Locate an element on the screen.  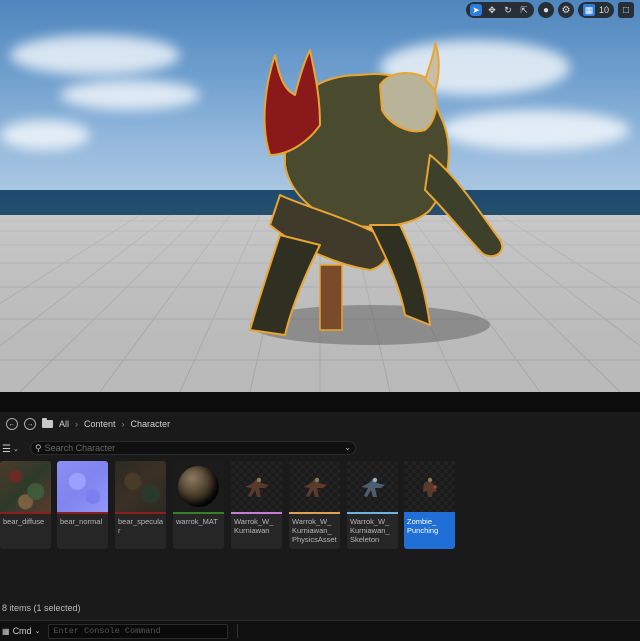
search-input is located at coordinates (189, 448).